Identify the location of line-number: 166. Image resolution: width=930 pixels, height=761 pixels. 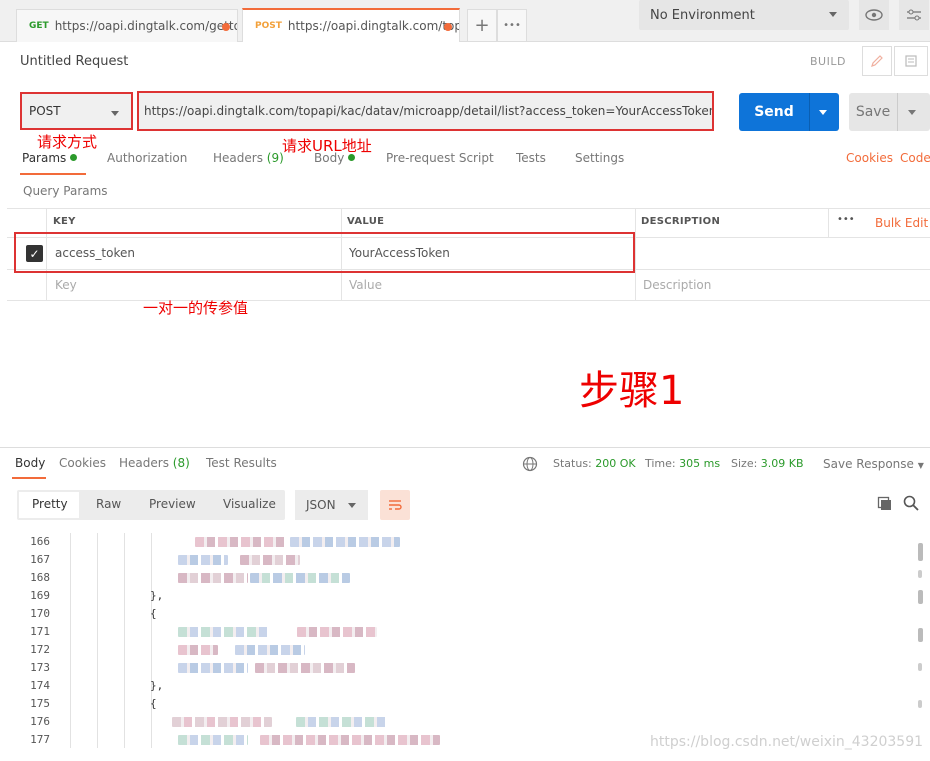
(40, 541).